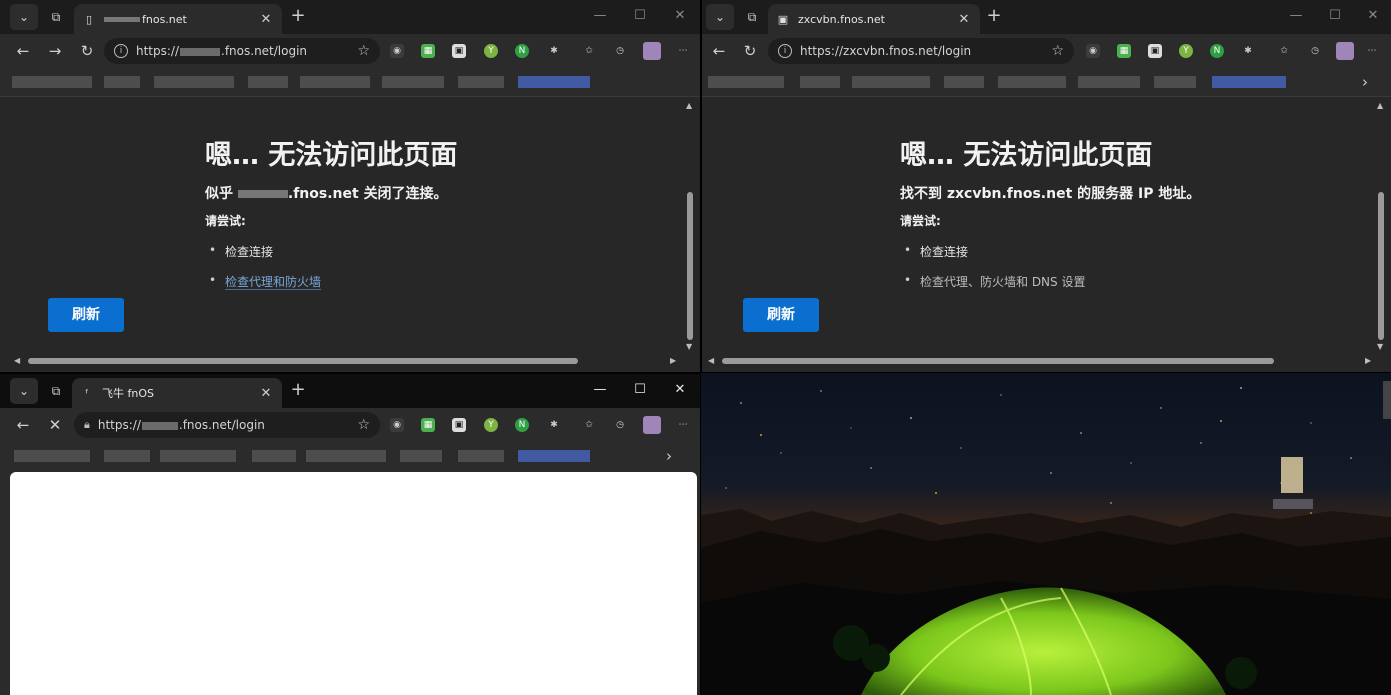  Describe the element at coordinates (178, 19) in the screenshot. I see `tab-active: ▯ fnos.net ✕` at that location.